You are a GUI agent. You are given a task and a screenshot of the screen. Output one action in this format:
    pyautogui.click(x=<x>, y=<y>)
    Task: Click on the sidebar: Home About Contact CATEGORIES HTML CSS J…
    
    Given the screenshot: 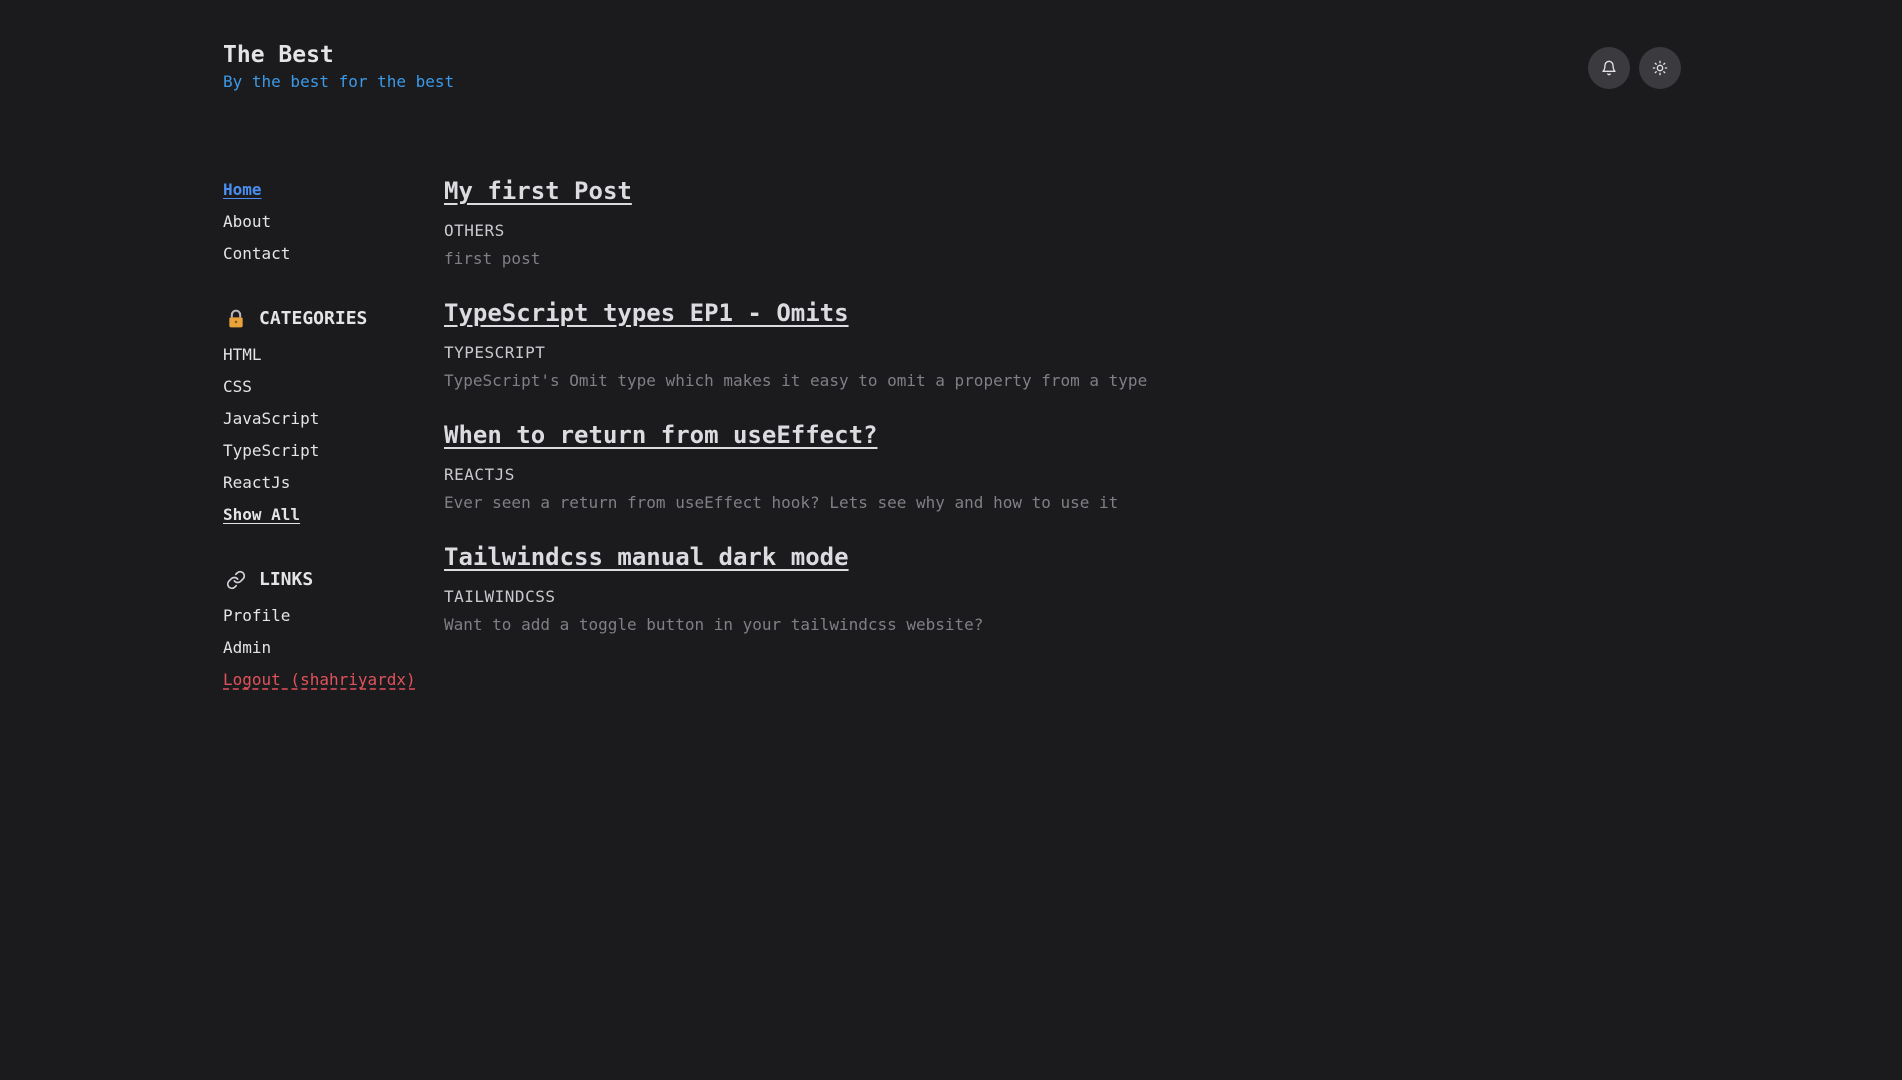 What is the action you would take?
    pyautogui.click(x=323, y=435)
    